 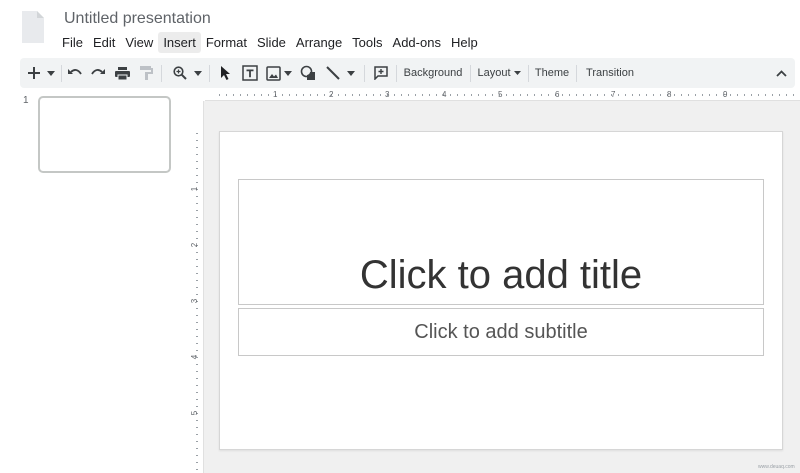 I want to click on transition-label: Transition, so click(x=610, y=73).